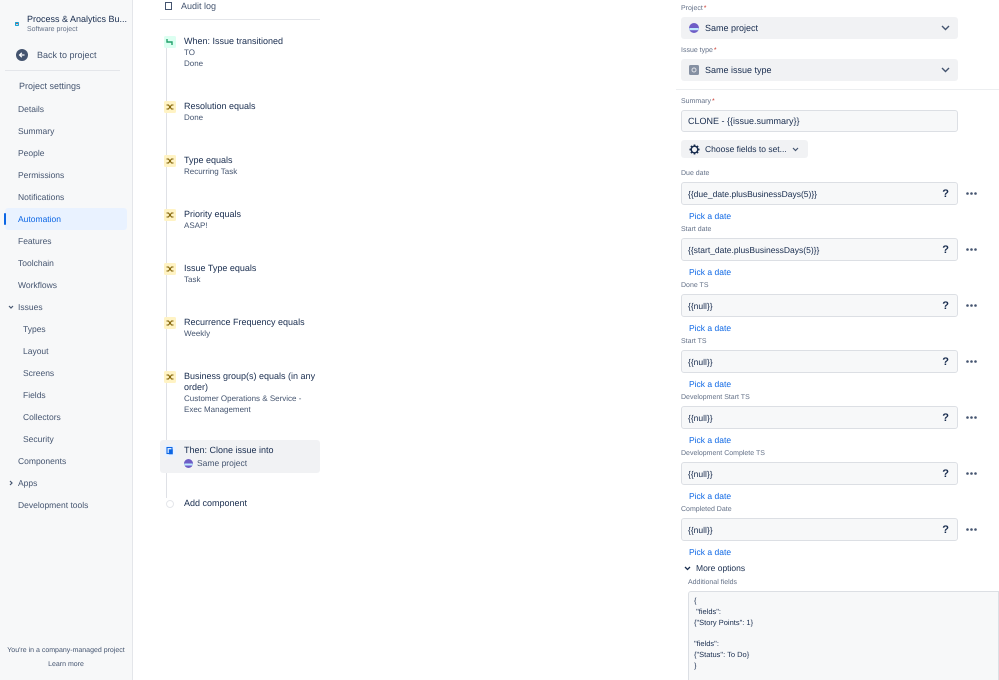  Describe the element at coordinates (211, 171) in the screenshot. I see `step-detail: Recurring Task` at that location.